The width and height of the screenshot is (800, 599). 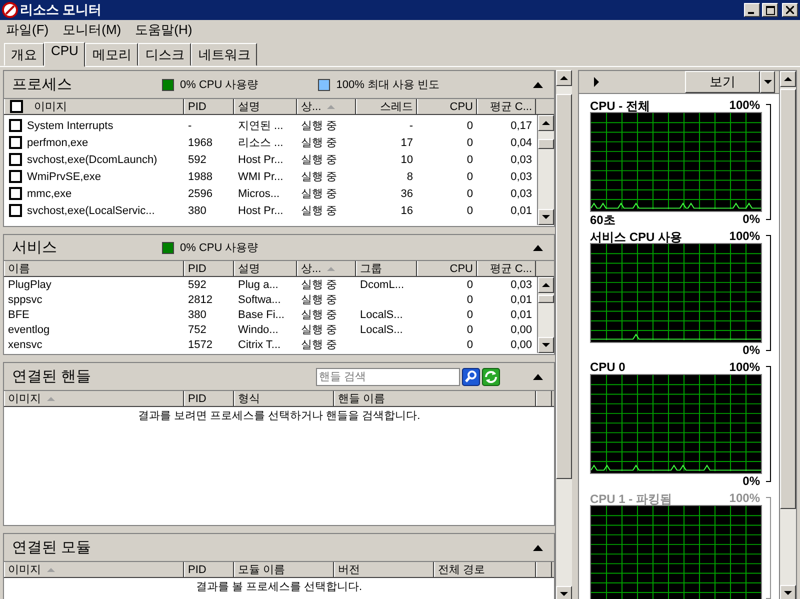 I want to click on table-cell: 실행 중, so click(x=319, y=345).